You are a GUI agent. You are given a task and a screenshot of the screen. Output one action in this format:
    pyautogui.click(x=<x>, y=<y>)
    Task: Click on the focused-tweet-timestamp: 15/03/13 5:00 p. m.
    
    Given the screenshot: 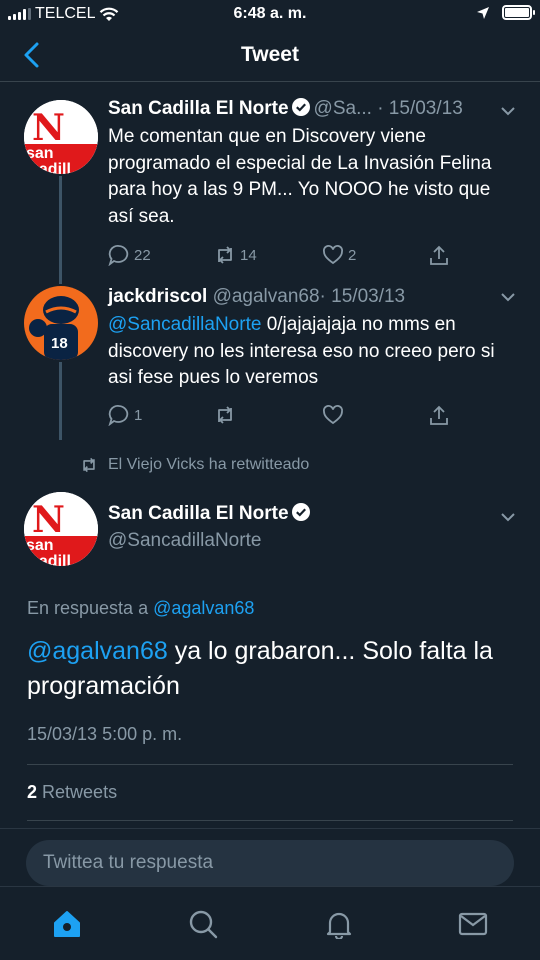 What is the action you would take?
    pyautogui.click(x=105, y=734)
    